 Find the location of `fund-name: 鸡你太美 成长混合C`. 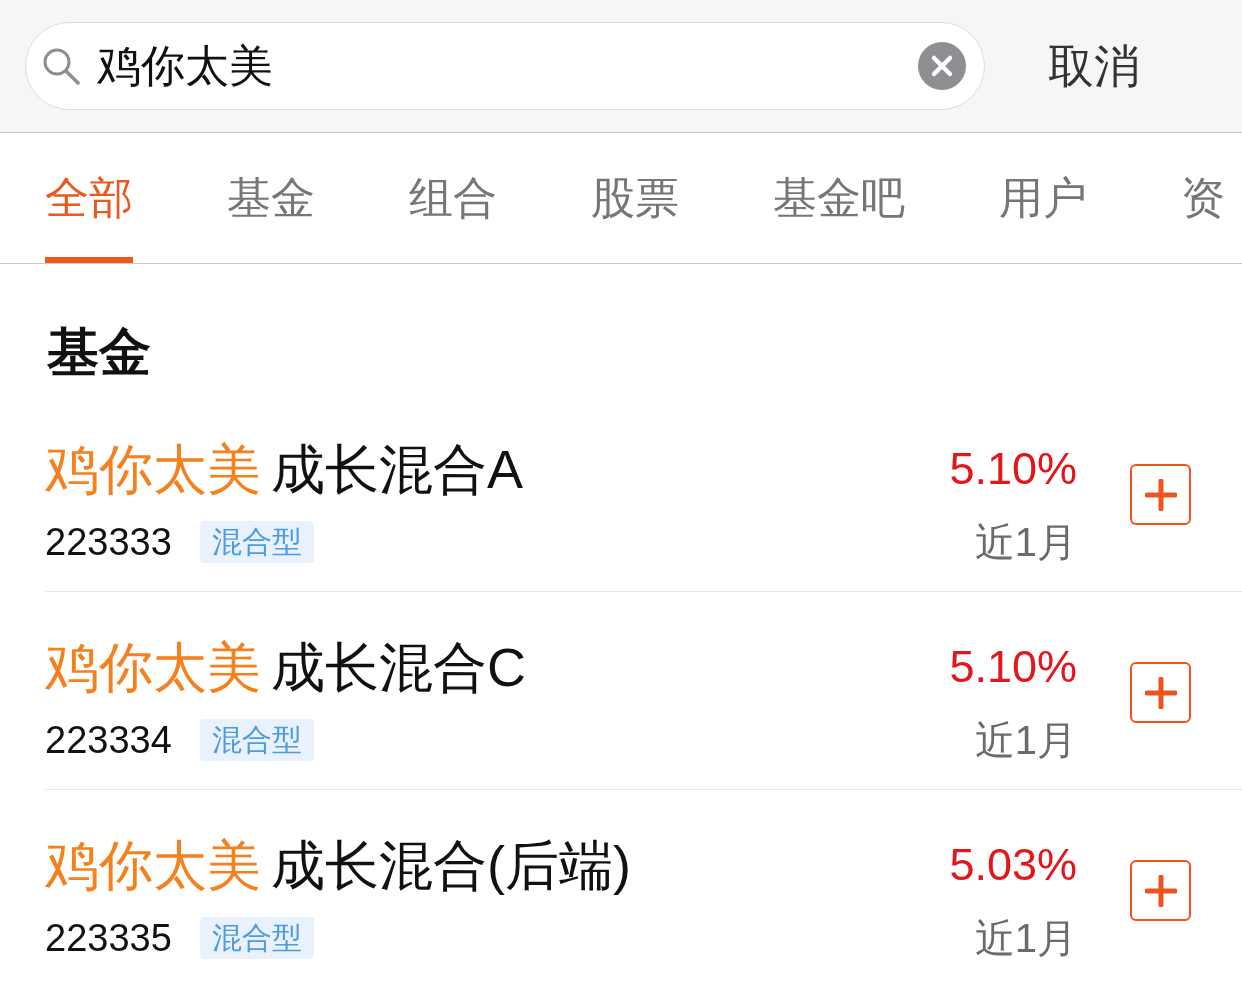

fund-name: 鸡你太美 成长混合C is located at coordinates (285, 667).